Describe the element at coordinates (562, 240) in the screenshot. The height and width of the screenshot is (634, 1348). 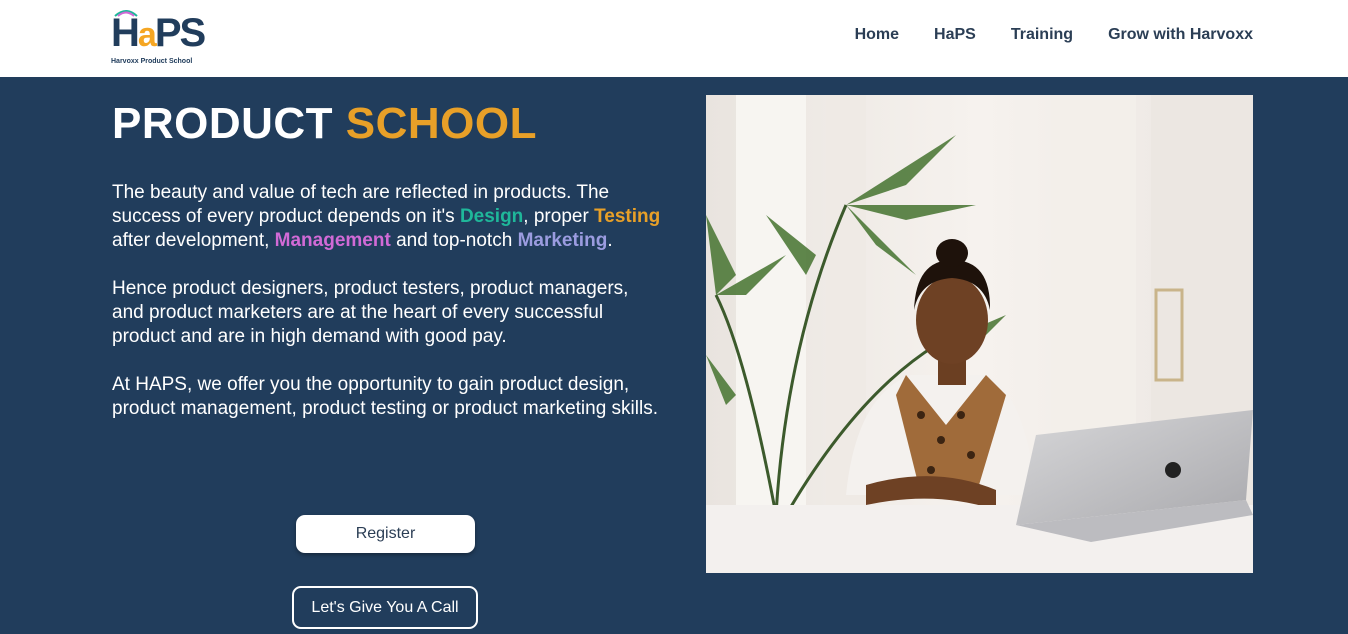
I see `keyword-marketing: Marketing` at that location.